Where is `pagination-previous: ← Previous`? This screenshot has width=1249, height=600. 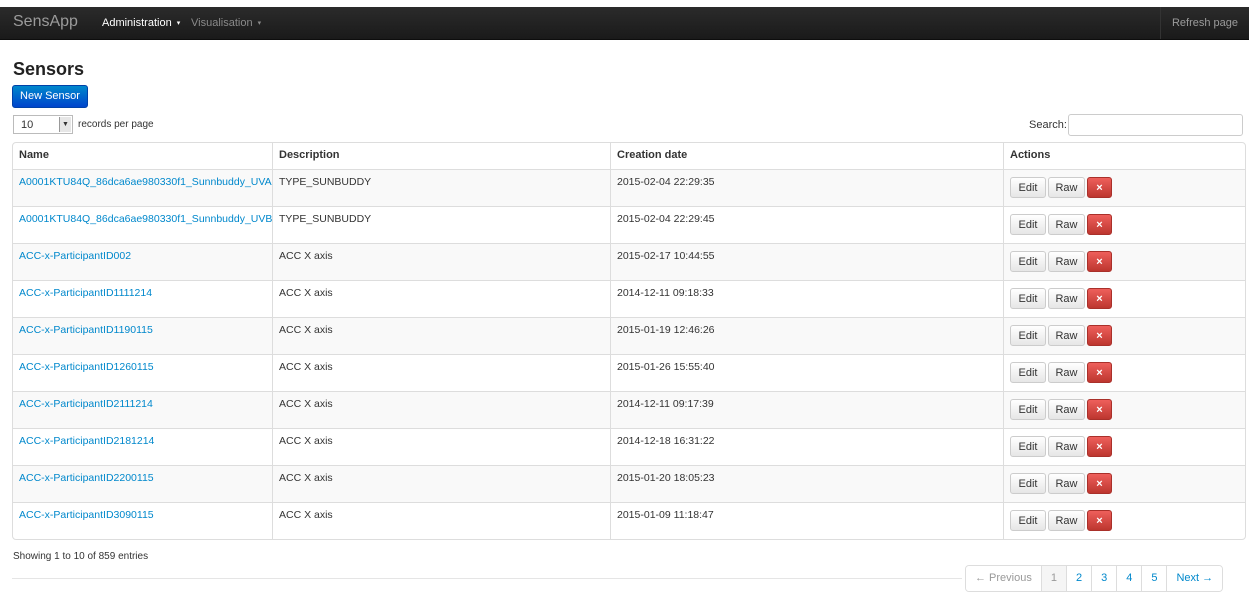
pagination-previous: ← Previous is located at coordinates (1003, 578).